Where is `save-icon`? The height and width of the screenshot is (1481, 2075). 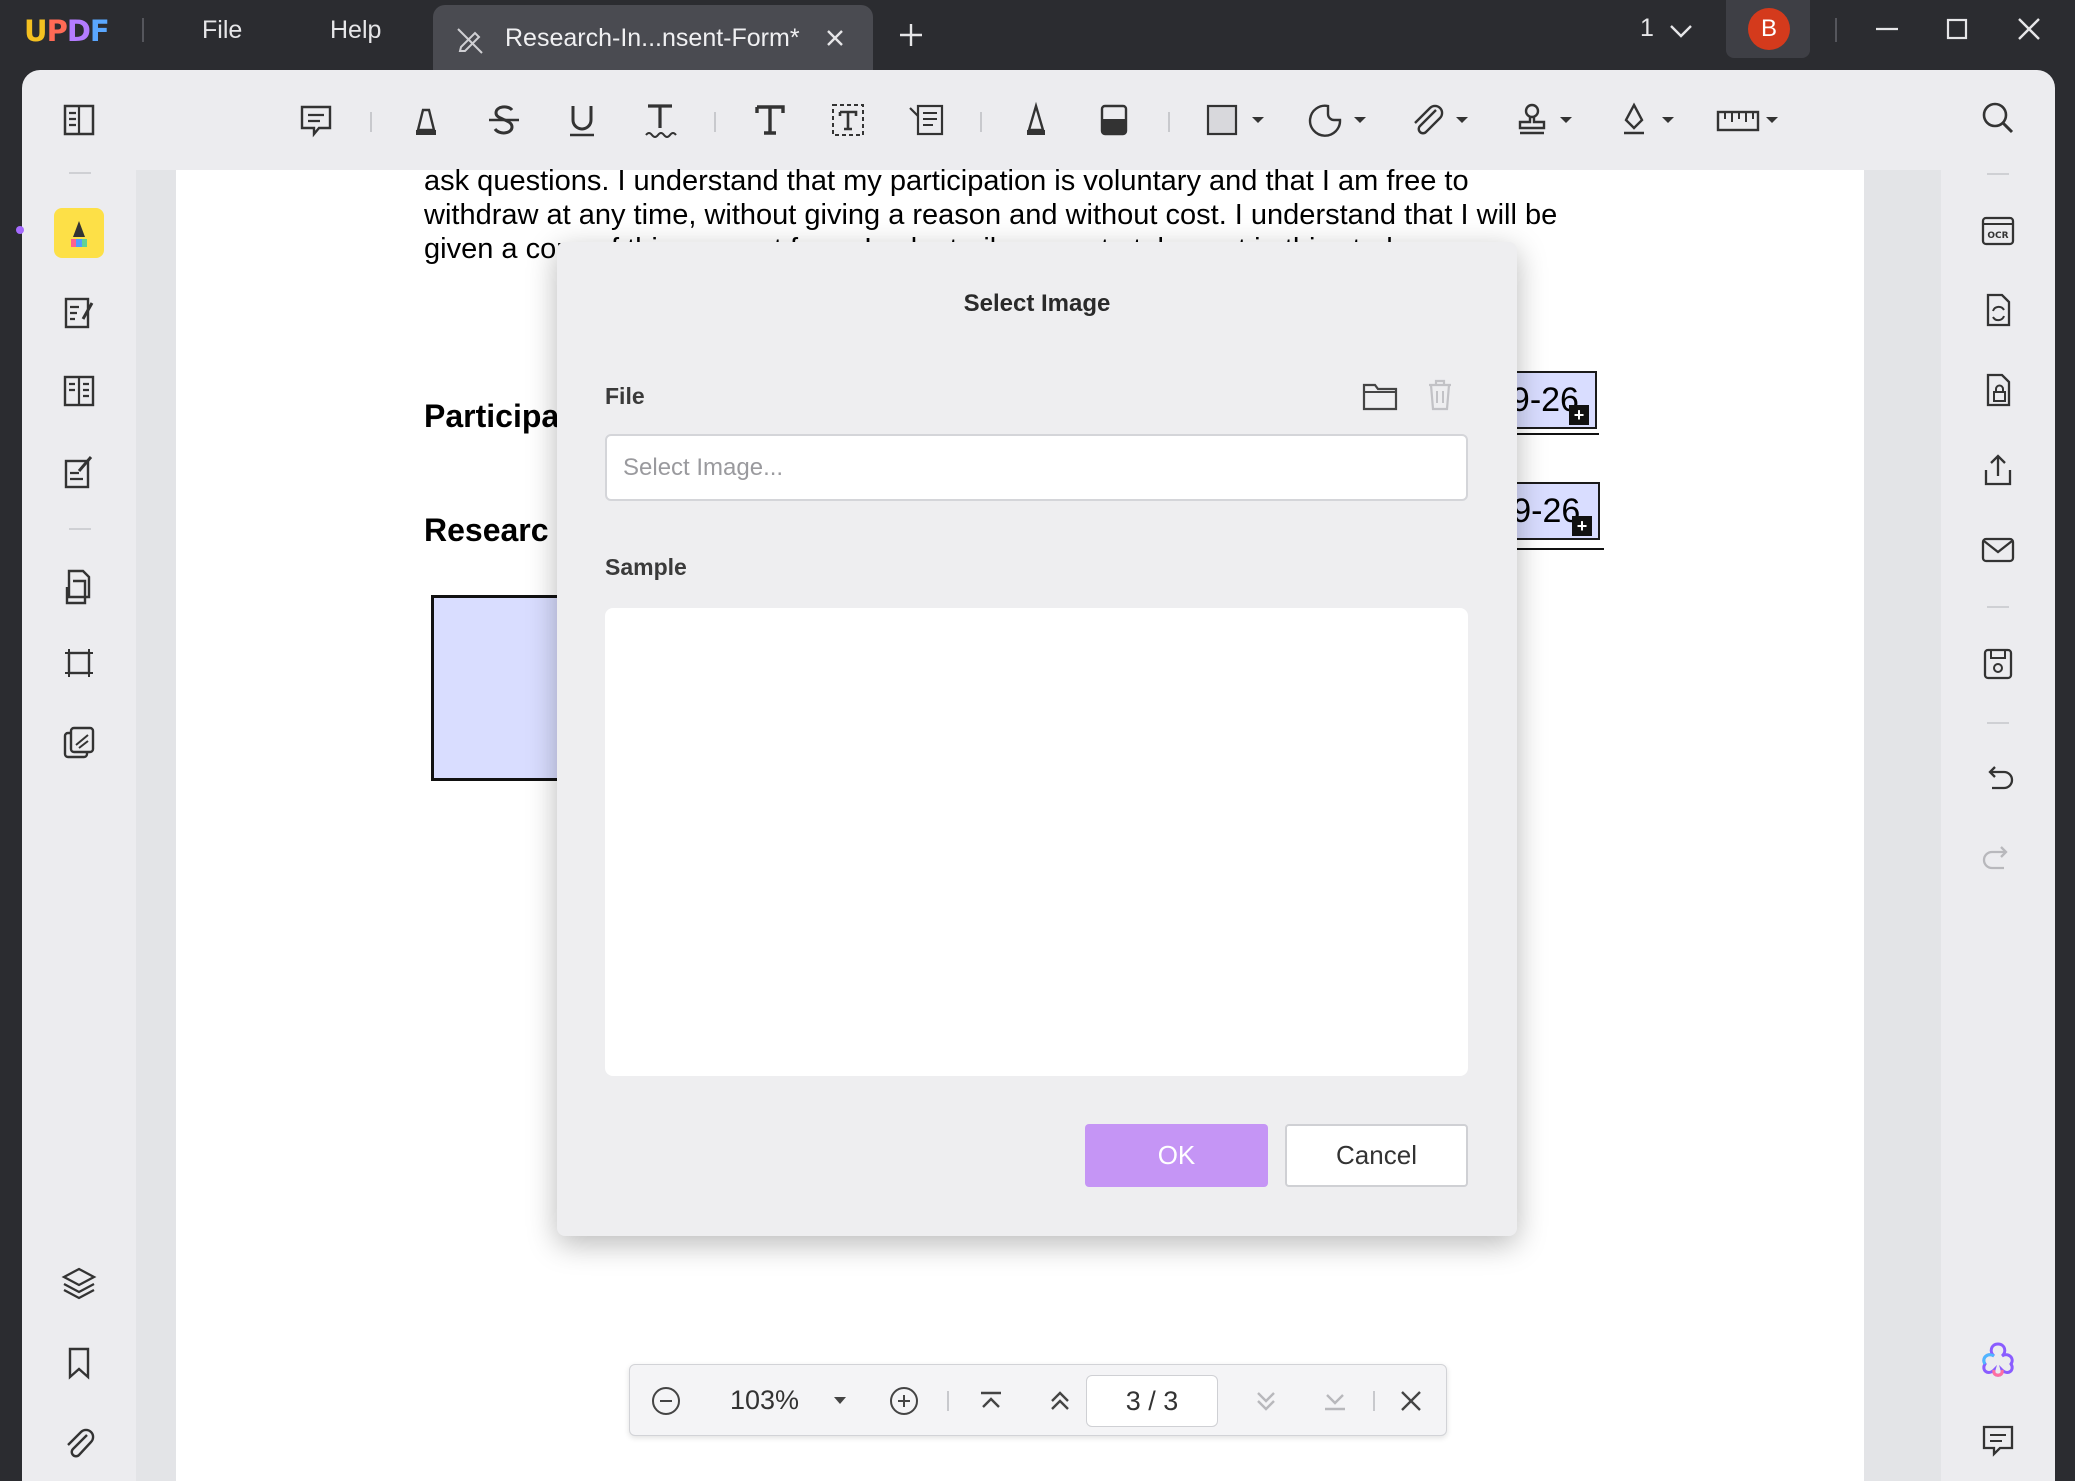
save-icon is located at coordinates (1998, 664).